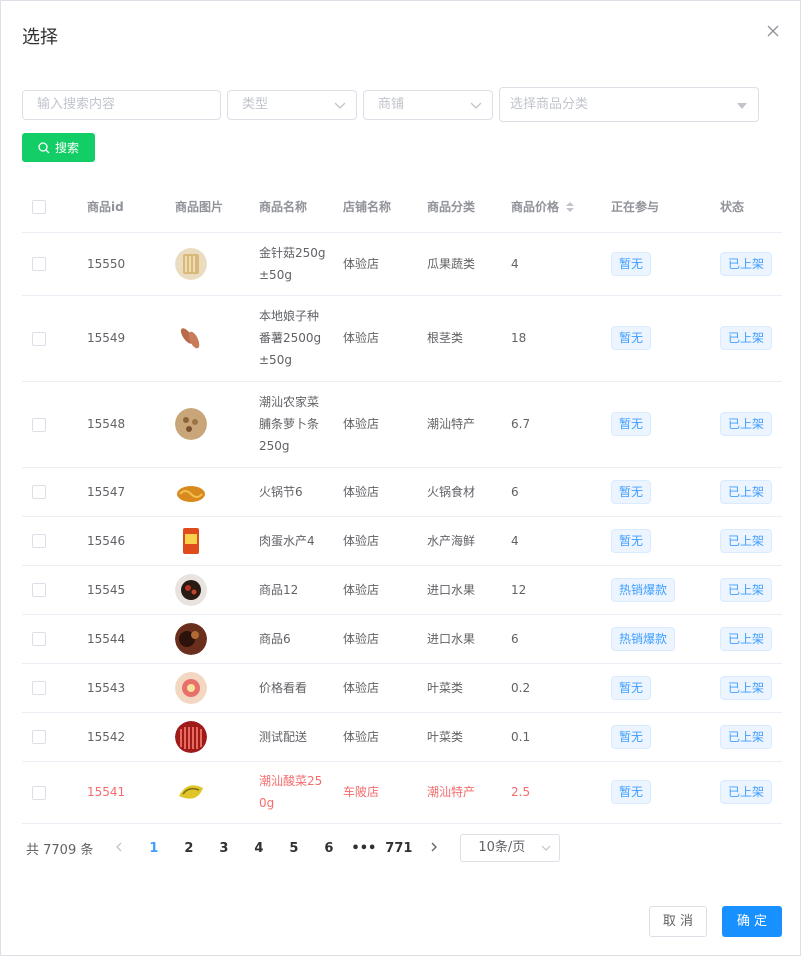  What do you see at coordinates (292, 105) in the screenshot?
I see `type-select: 类型` at bounding box center [292, 105].